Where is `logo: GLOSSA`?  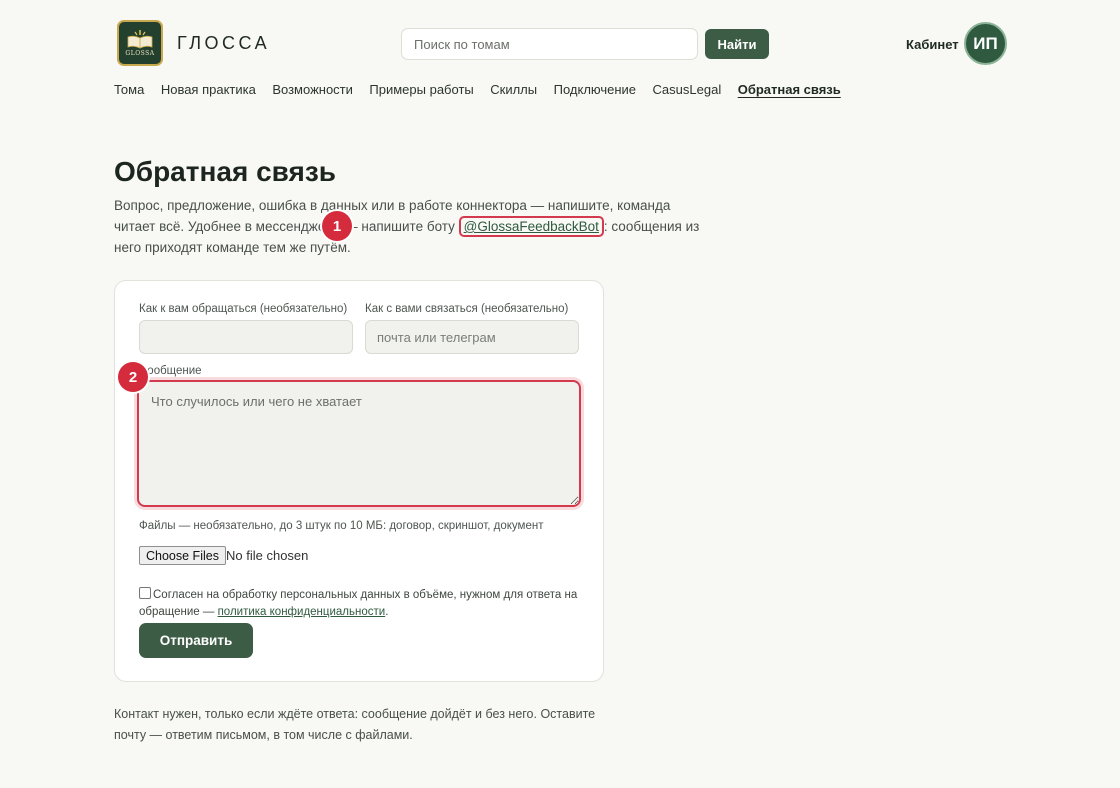
logo: GLOSSA is located at coordinates (140, 43).